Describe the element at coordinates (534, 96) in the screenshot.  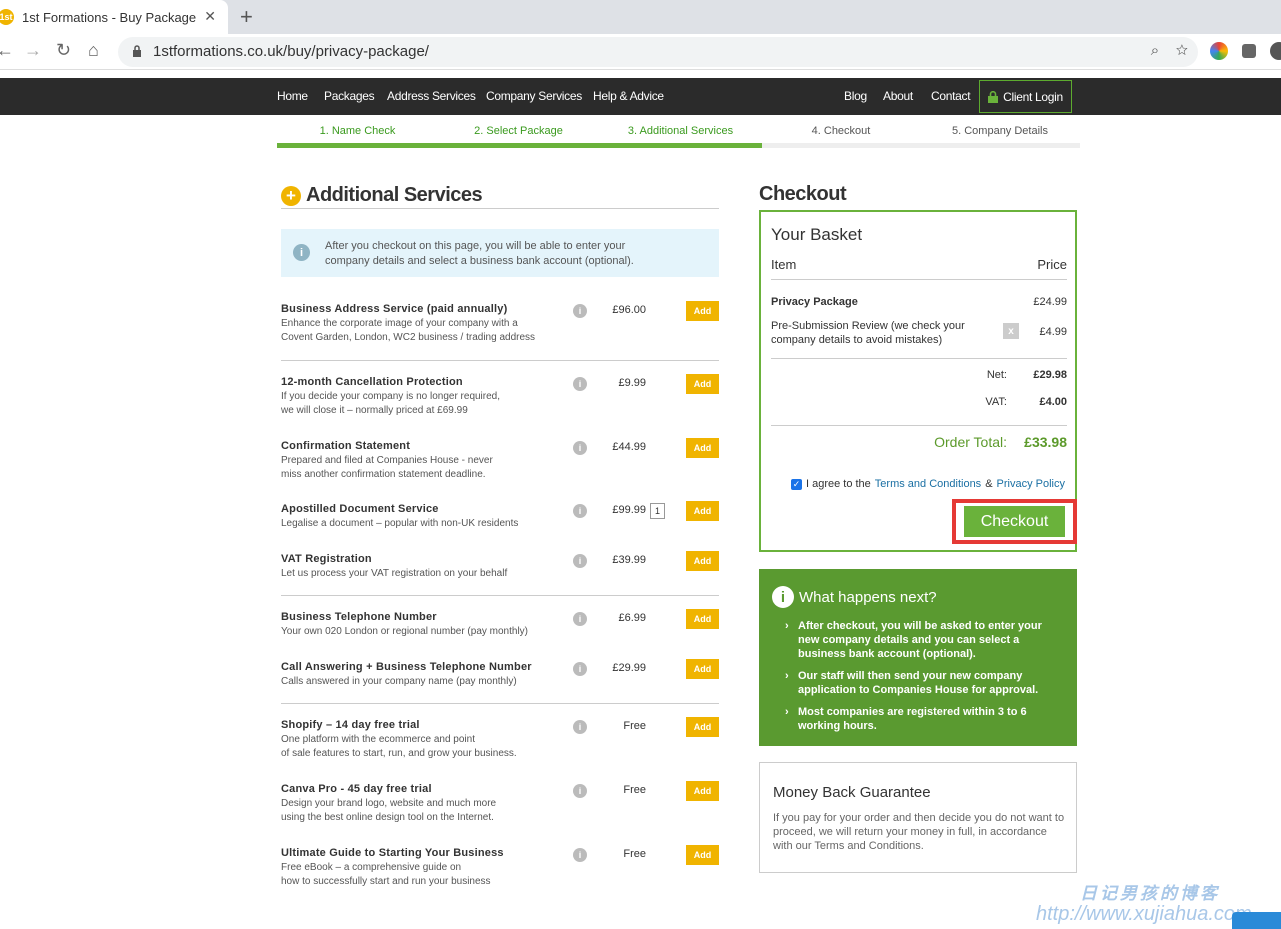
I see `nav-company-services: Company Services` at that location.